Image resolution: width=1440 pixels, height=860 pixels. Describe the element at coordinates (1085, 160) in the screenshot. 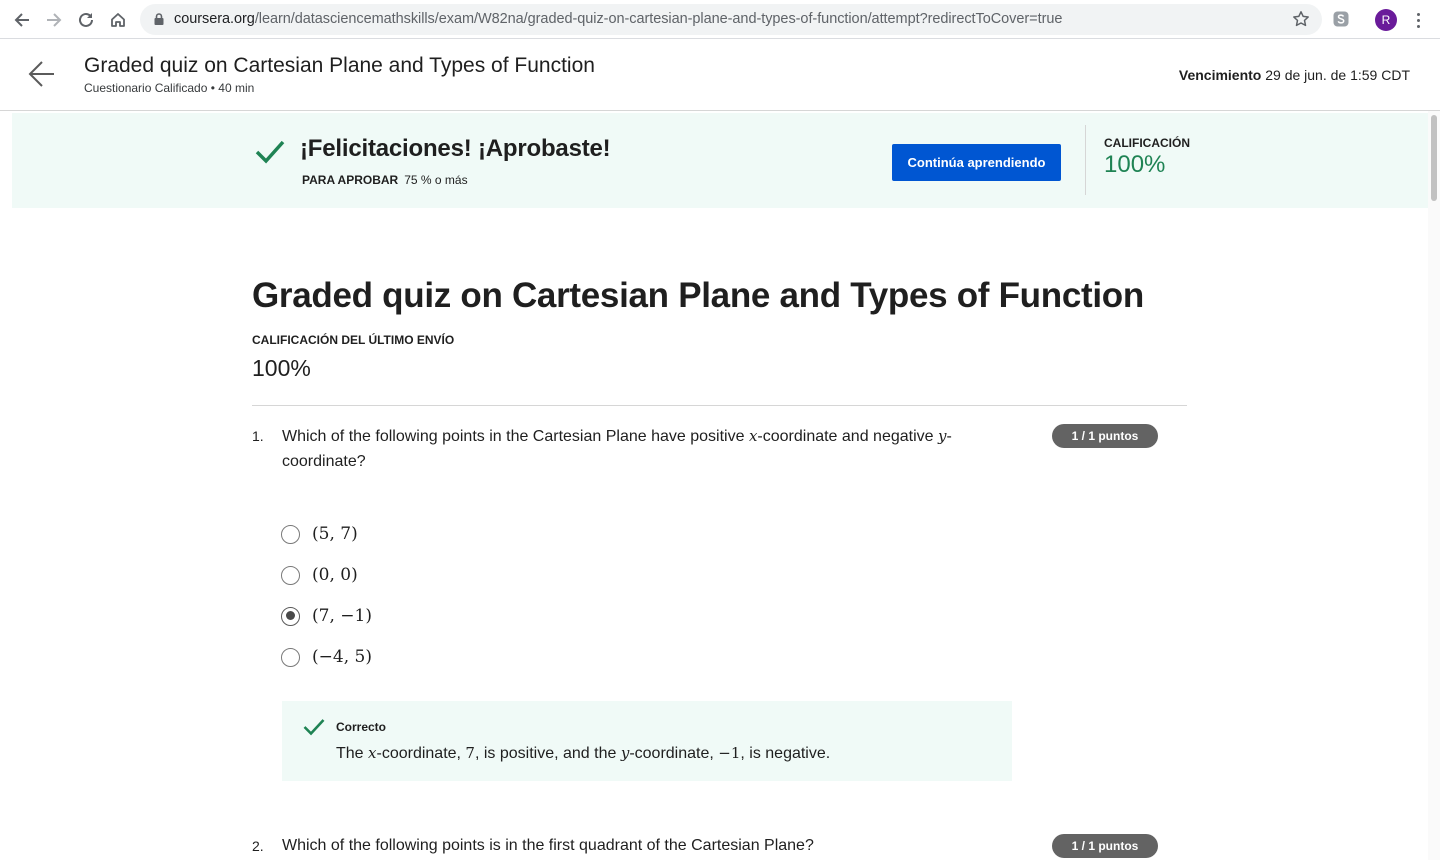

I see `banner-divider` at that location.